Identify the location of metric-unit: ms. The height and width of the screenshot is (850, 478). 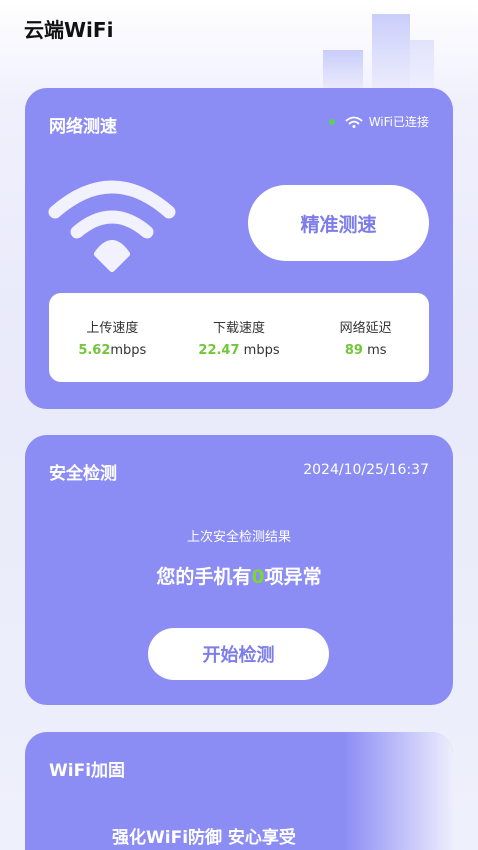
(374, 350).